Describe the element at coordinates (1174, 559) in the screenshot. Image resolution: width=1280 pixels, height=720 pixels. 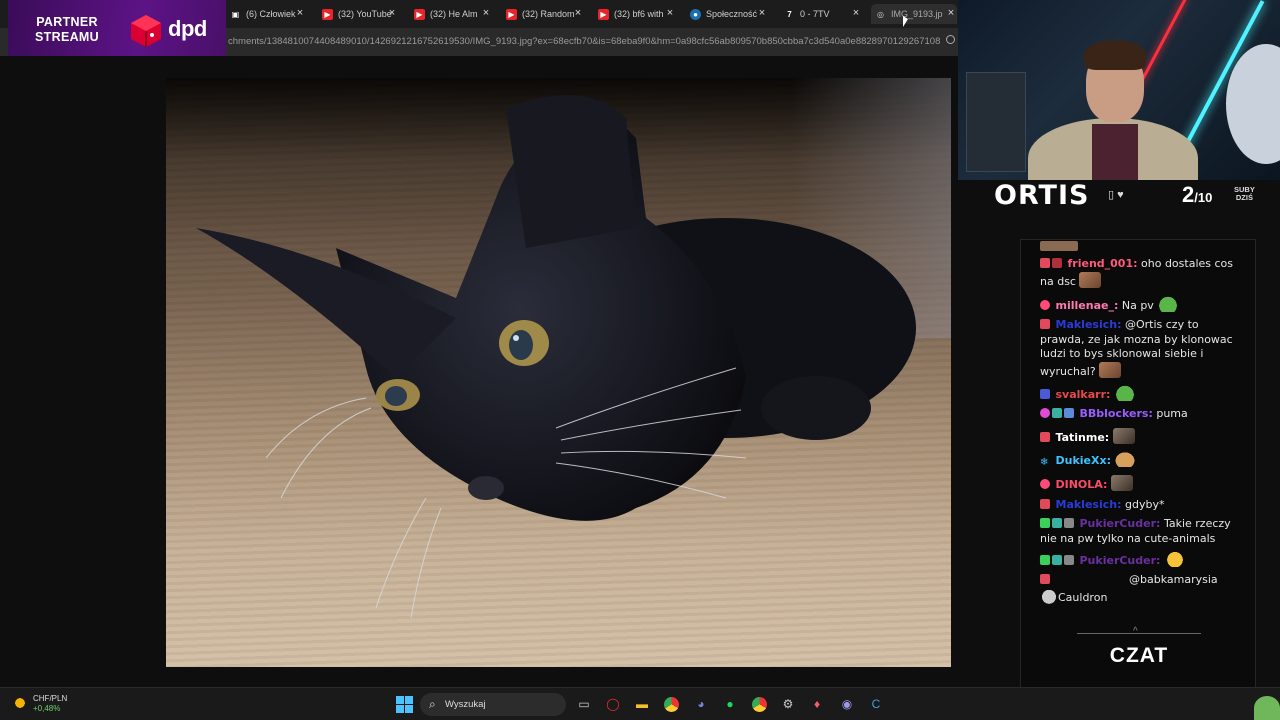
I see `hug-emote-icon` at that location.